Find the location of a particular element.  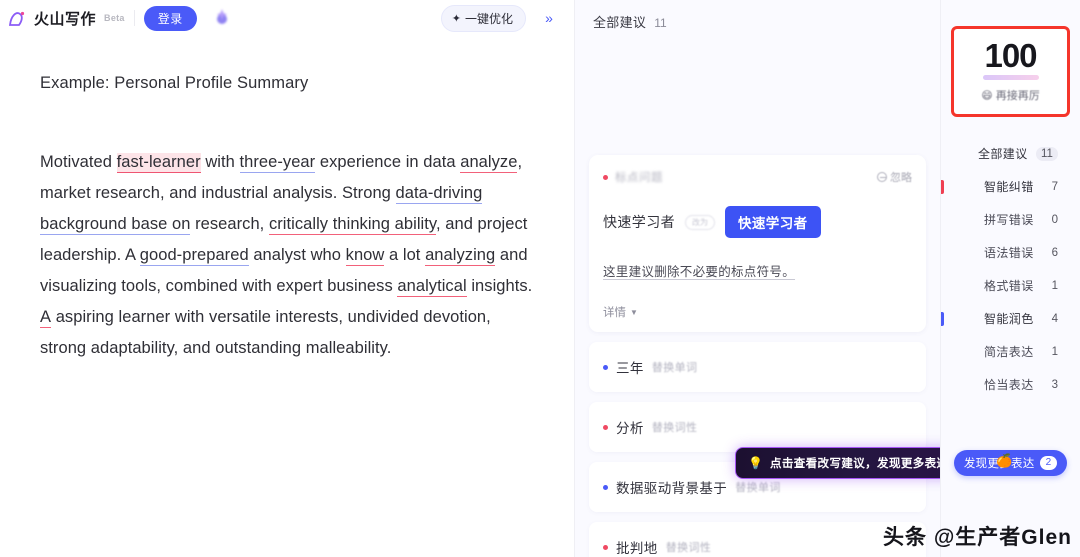

category-item-智能纠错: 智能纠错 7 is located at coordinates (1010, 186).